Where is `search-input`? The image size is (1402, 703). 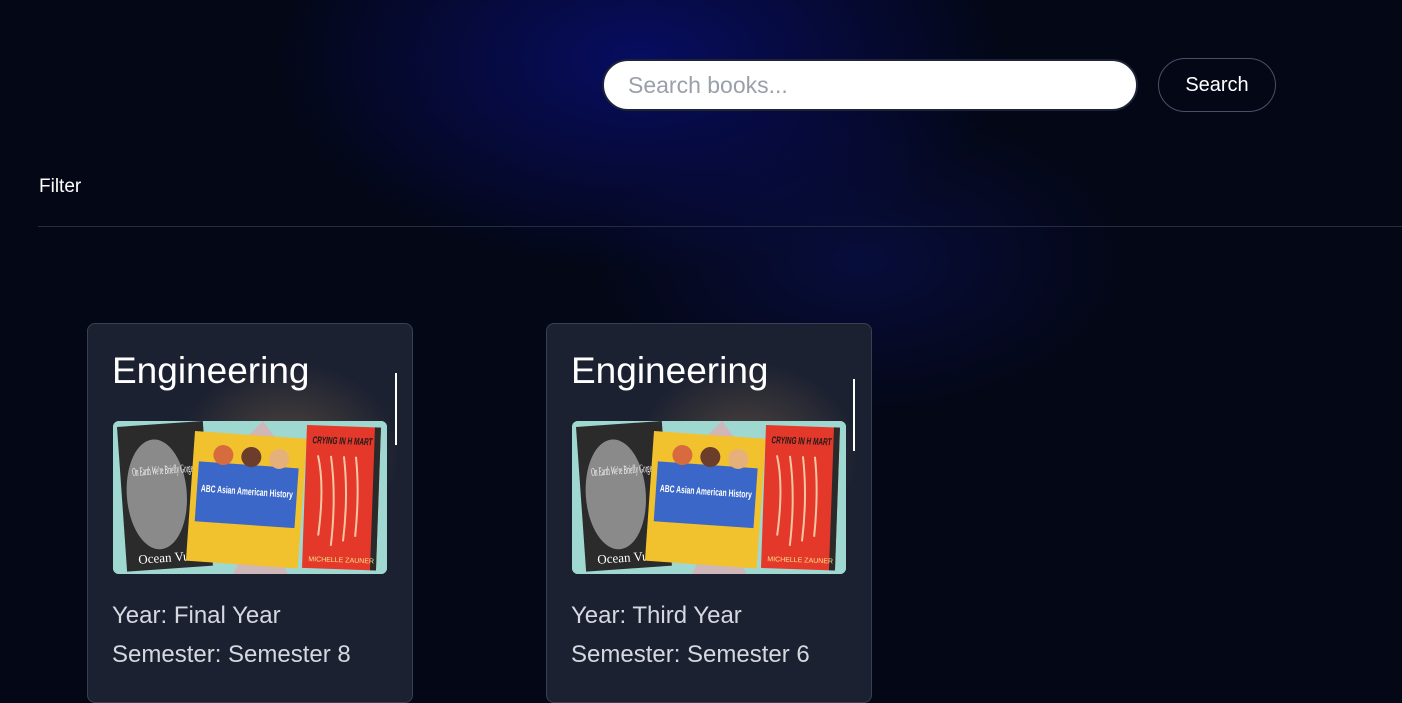 search-input is located at coordinates (870, 85).